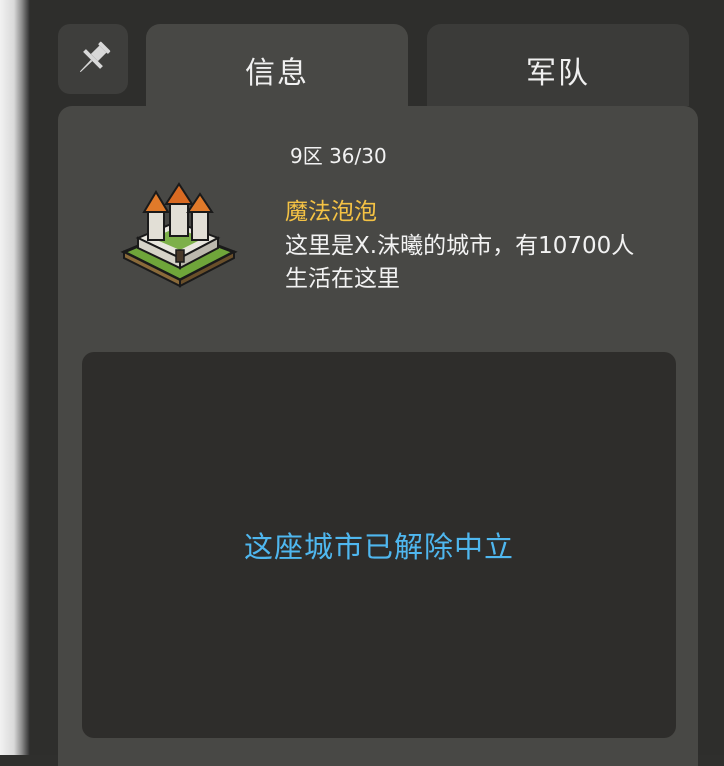 Image resolution: width=724 pixels, height=766 pixels. I want to click on city-name: 魔法泡泡, so click(331, 212).